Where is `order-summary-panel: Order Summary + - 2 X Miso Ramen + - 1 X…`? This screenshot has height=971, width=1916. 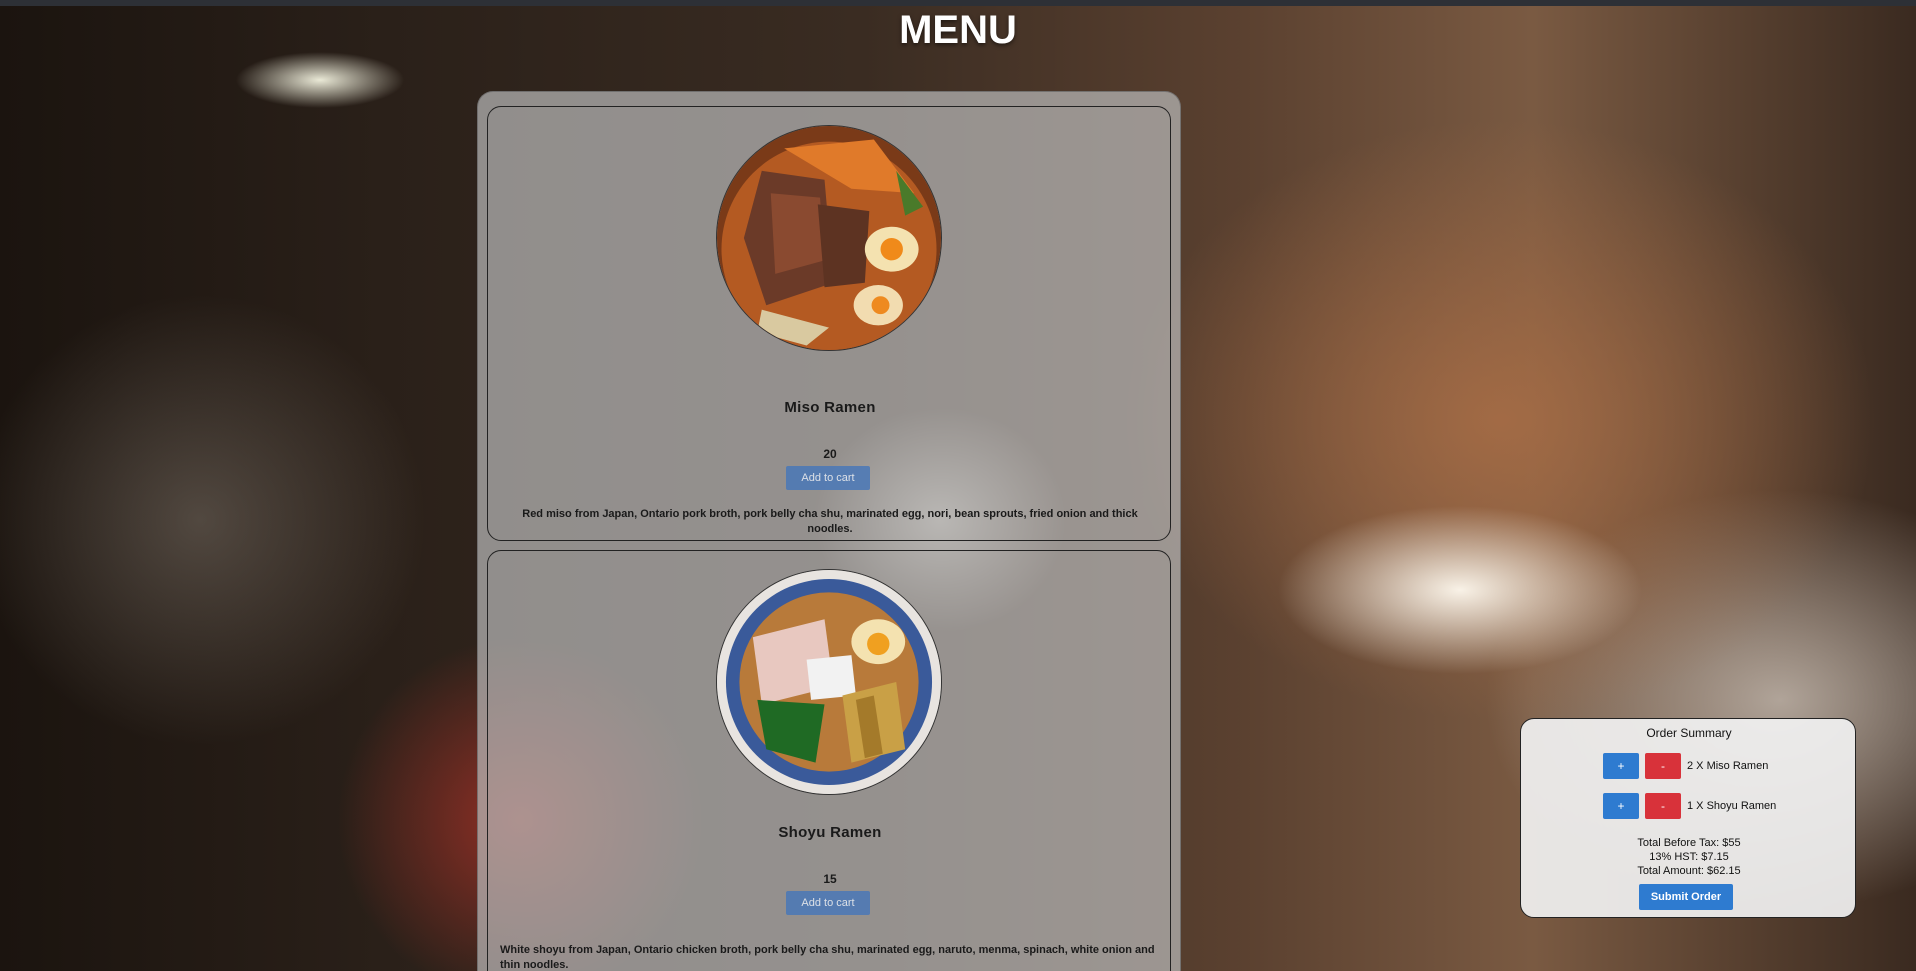
order-summary-panel: Order Summary + - 2 X Miso Ramen + - 1 X… is located at coordinates (1688, 818).